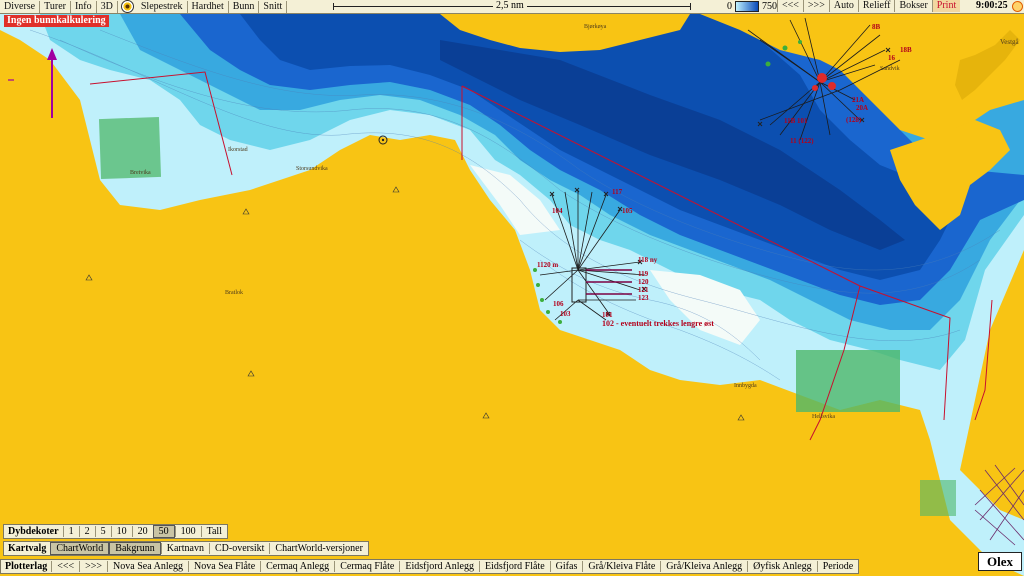 The height and width of the screenshot is (576, 1024). Describe the element at coordinates (891, 58) in the screenshot. I see `marker-16: 16` at that location.